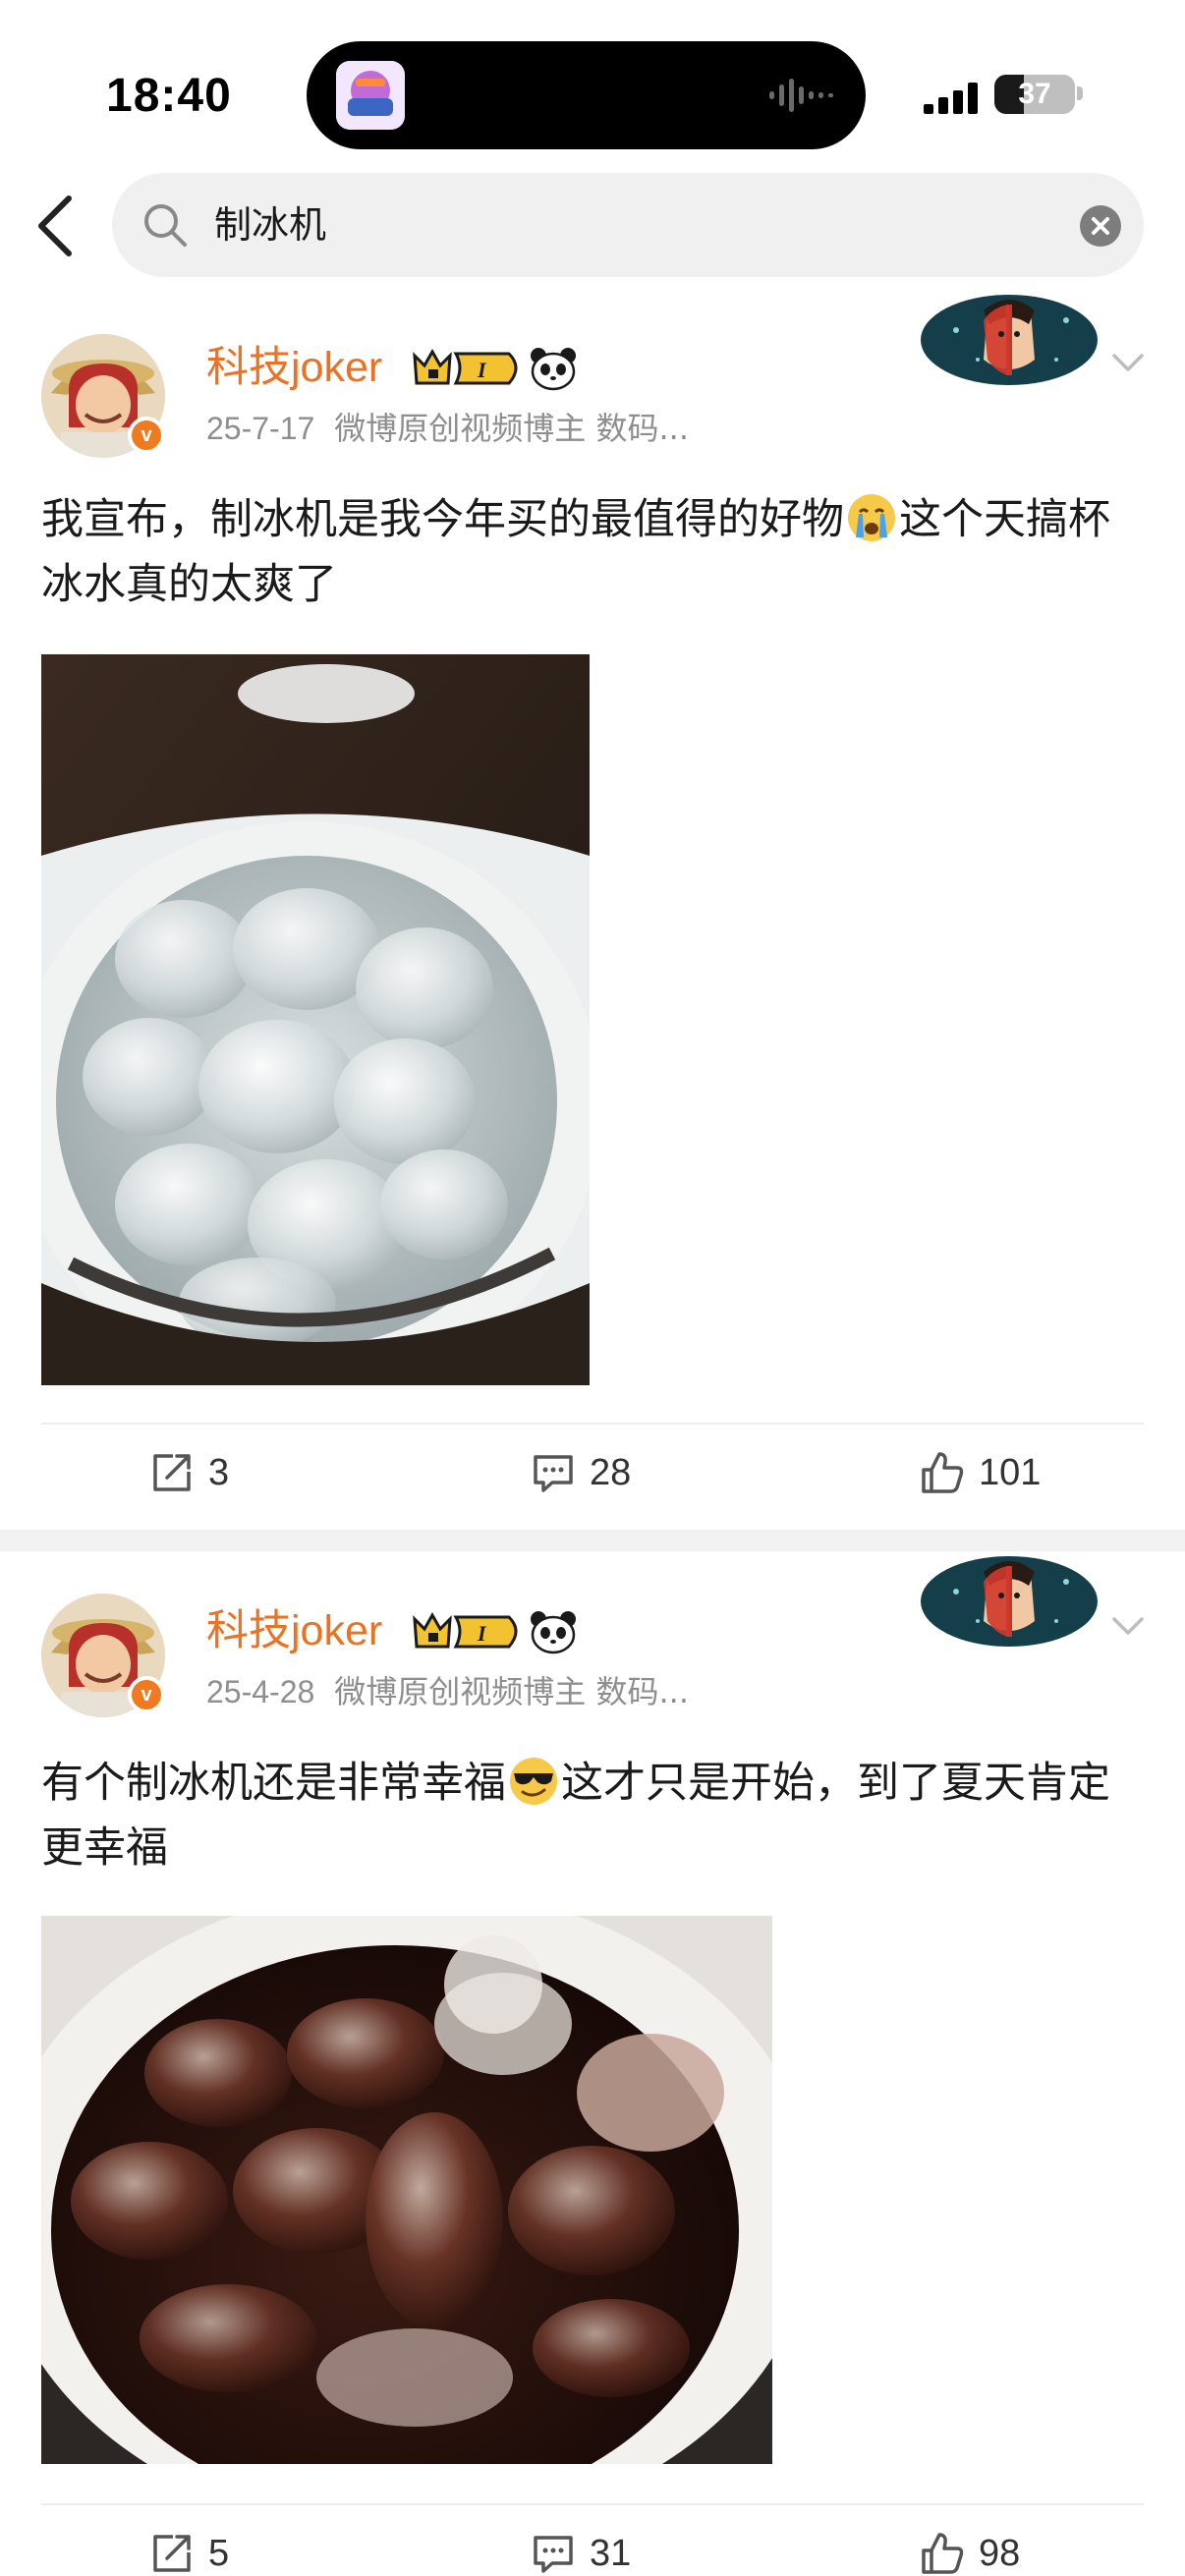 The width and height of the screenshot is (1185, 2576). I want to click on post-separator, so click(592, 1540).